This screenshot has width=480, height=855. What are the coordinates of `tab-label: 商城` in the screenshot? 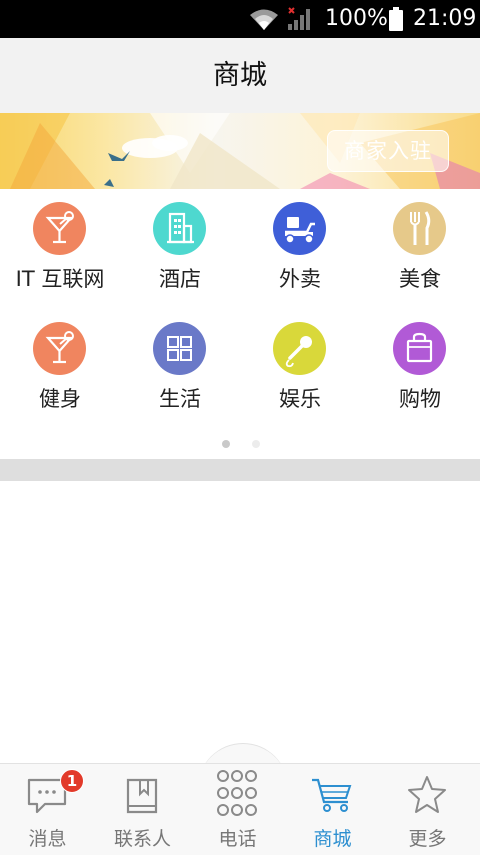 It's located at (332, 839).